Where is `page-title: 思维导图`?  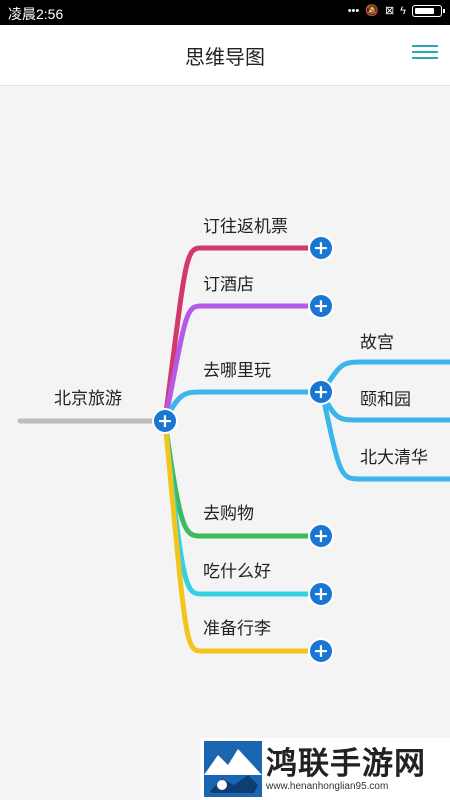
page-title: 思维导图 is located at coordinates (225, 57).